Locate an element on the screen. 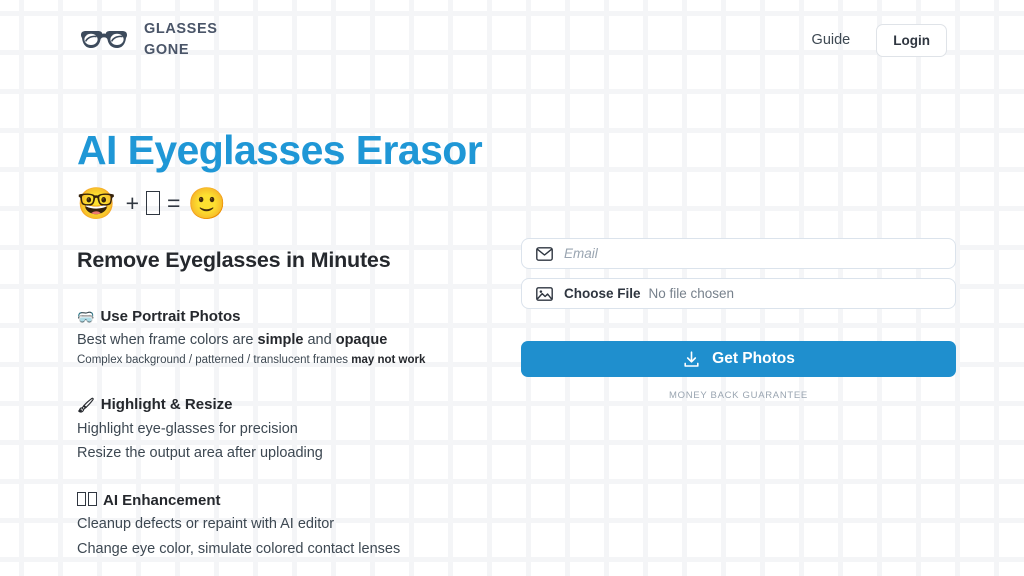 The height and width of the screenshot is (576, 1024). nerd-face-emoji: 🤓 is located at coordinates (98, 203).